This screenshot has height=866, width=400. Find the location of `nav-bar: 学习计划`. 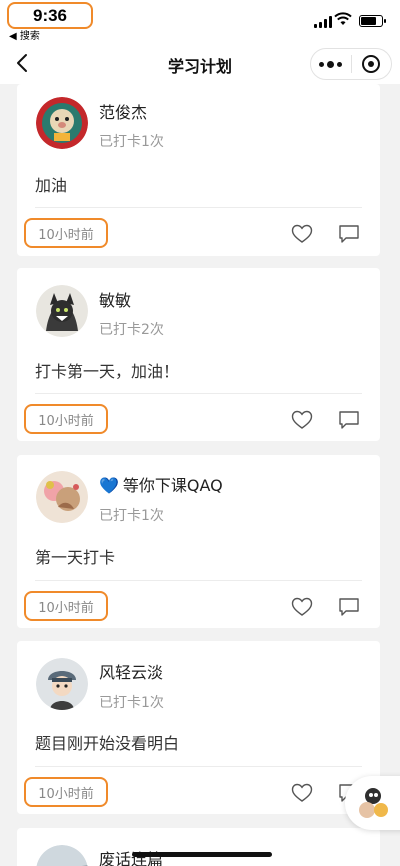

nav-bar: 学习计划 is located at coordinates (200, 64).